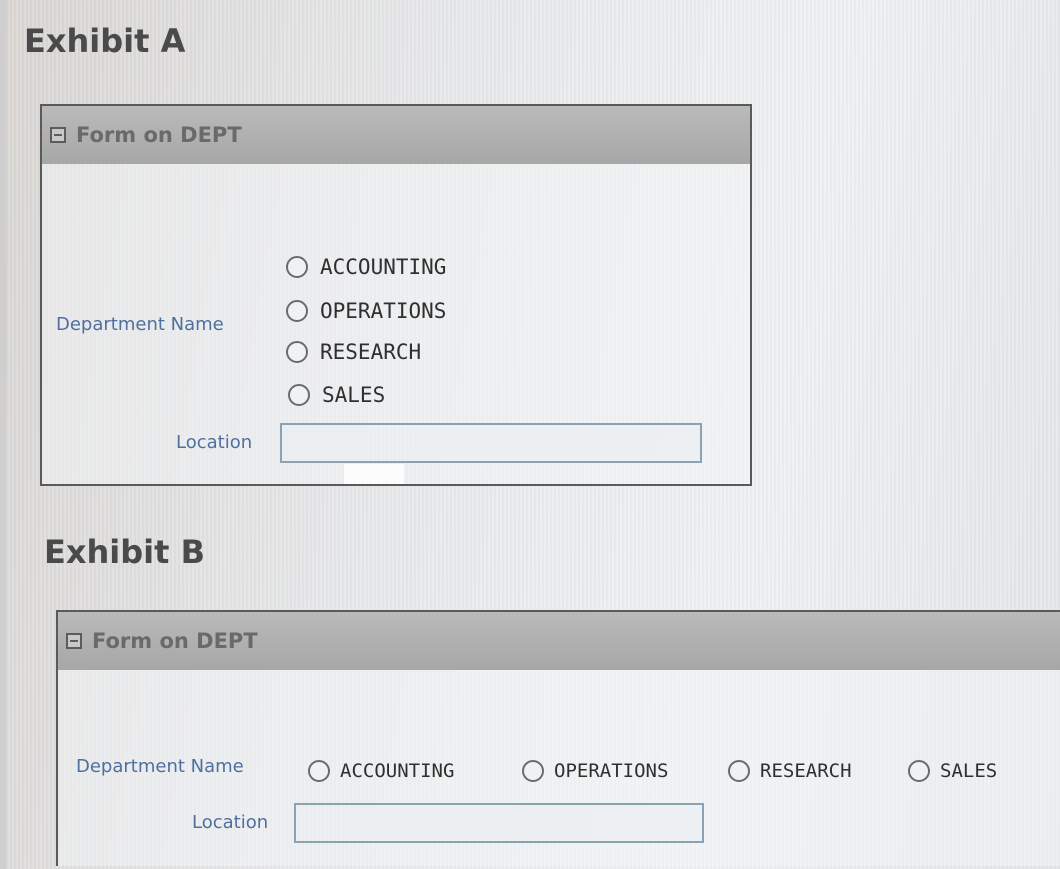 The width and height of the screenshot is (1060, 869). I want to click on exhibit-a-region-header: Form on DEPT, so click(396, 135).